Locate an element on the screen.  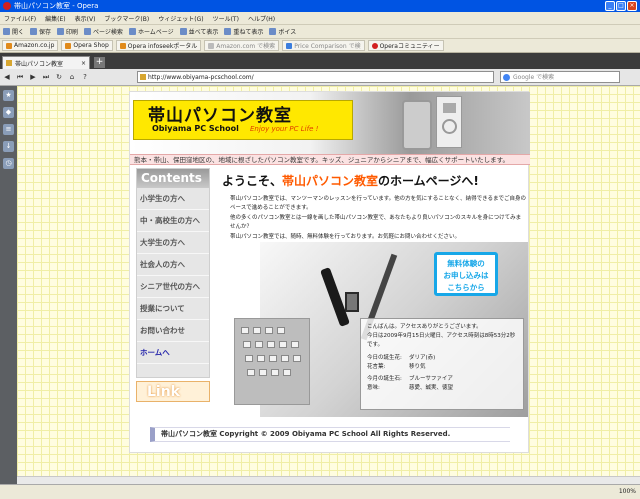
menu-file: ファイル(F) is located at coordinates (20, 18).